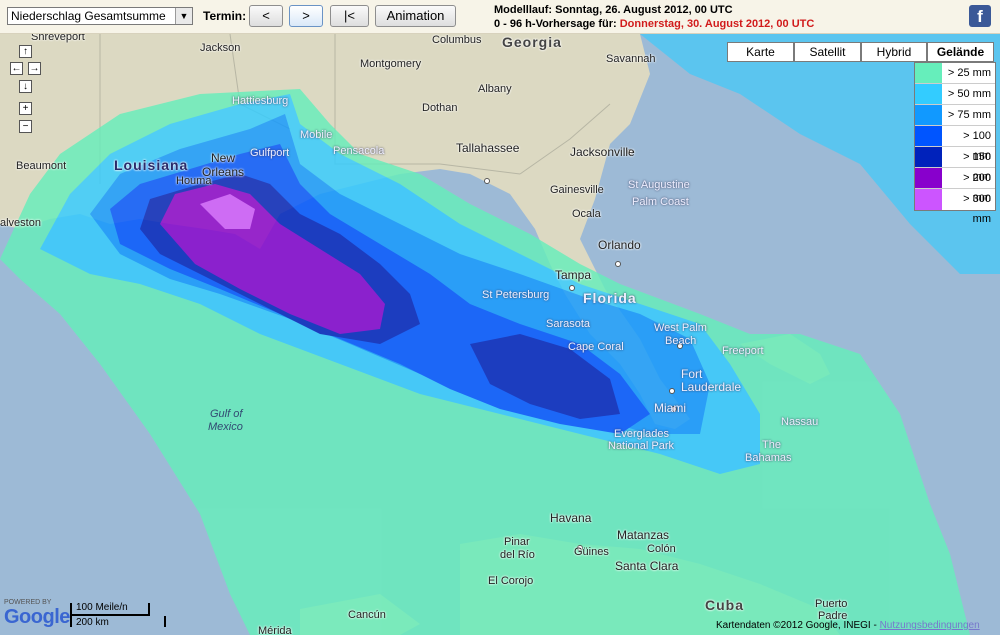  I want to click on map-label-national-park: National Park, so click(641, 446).